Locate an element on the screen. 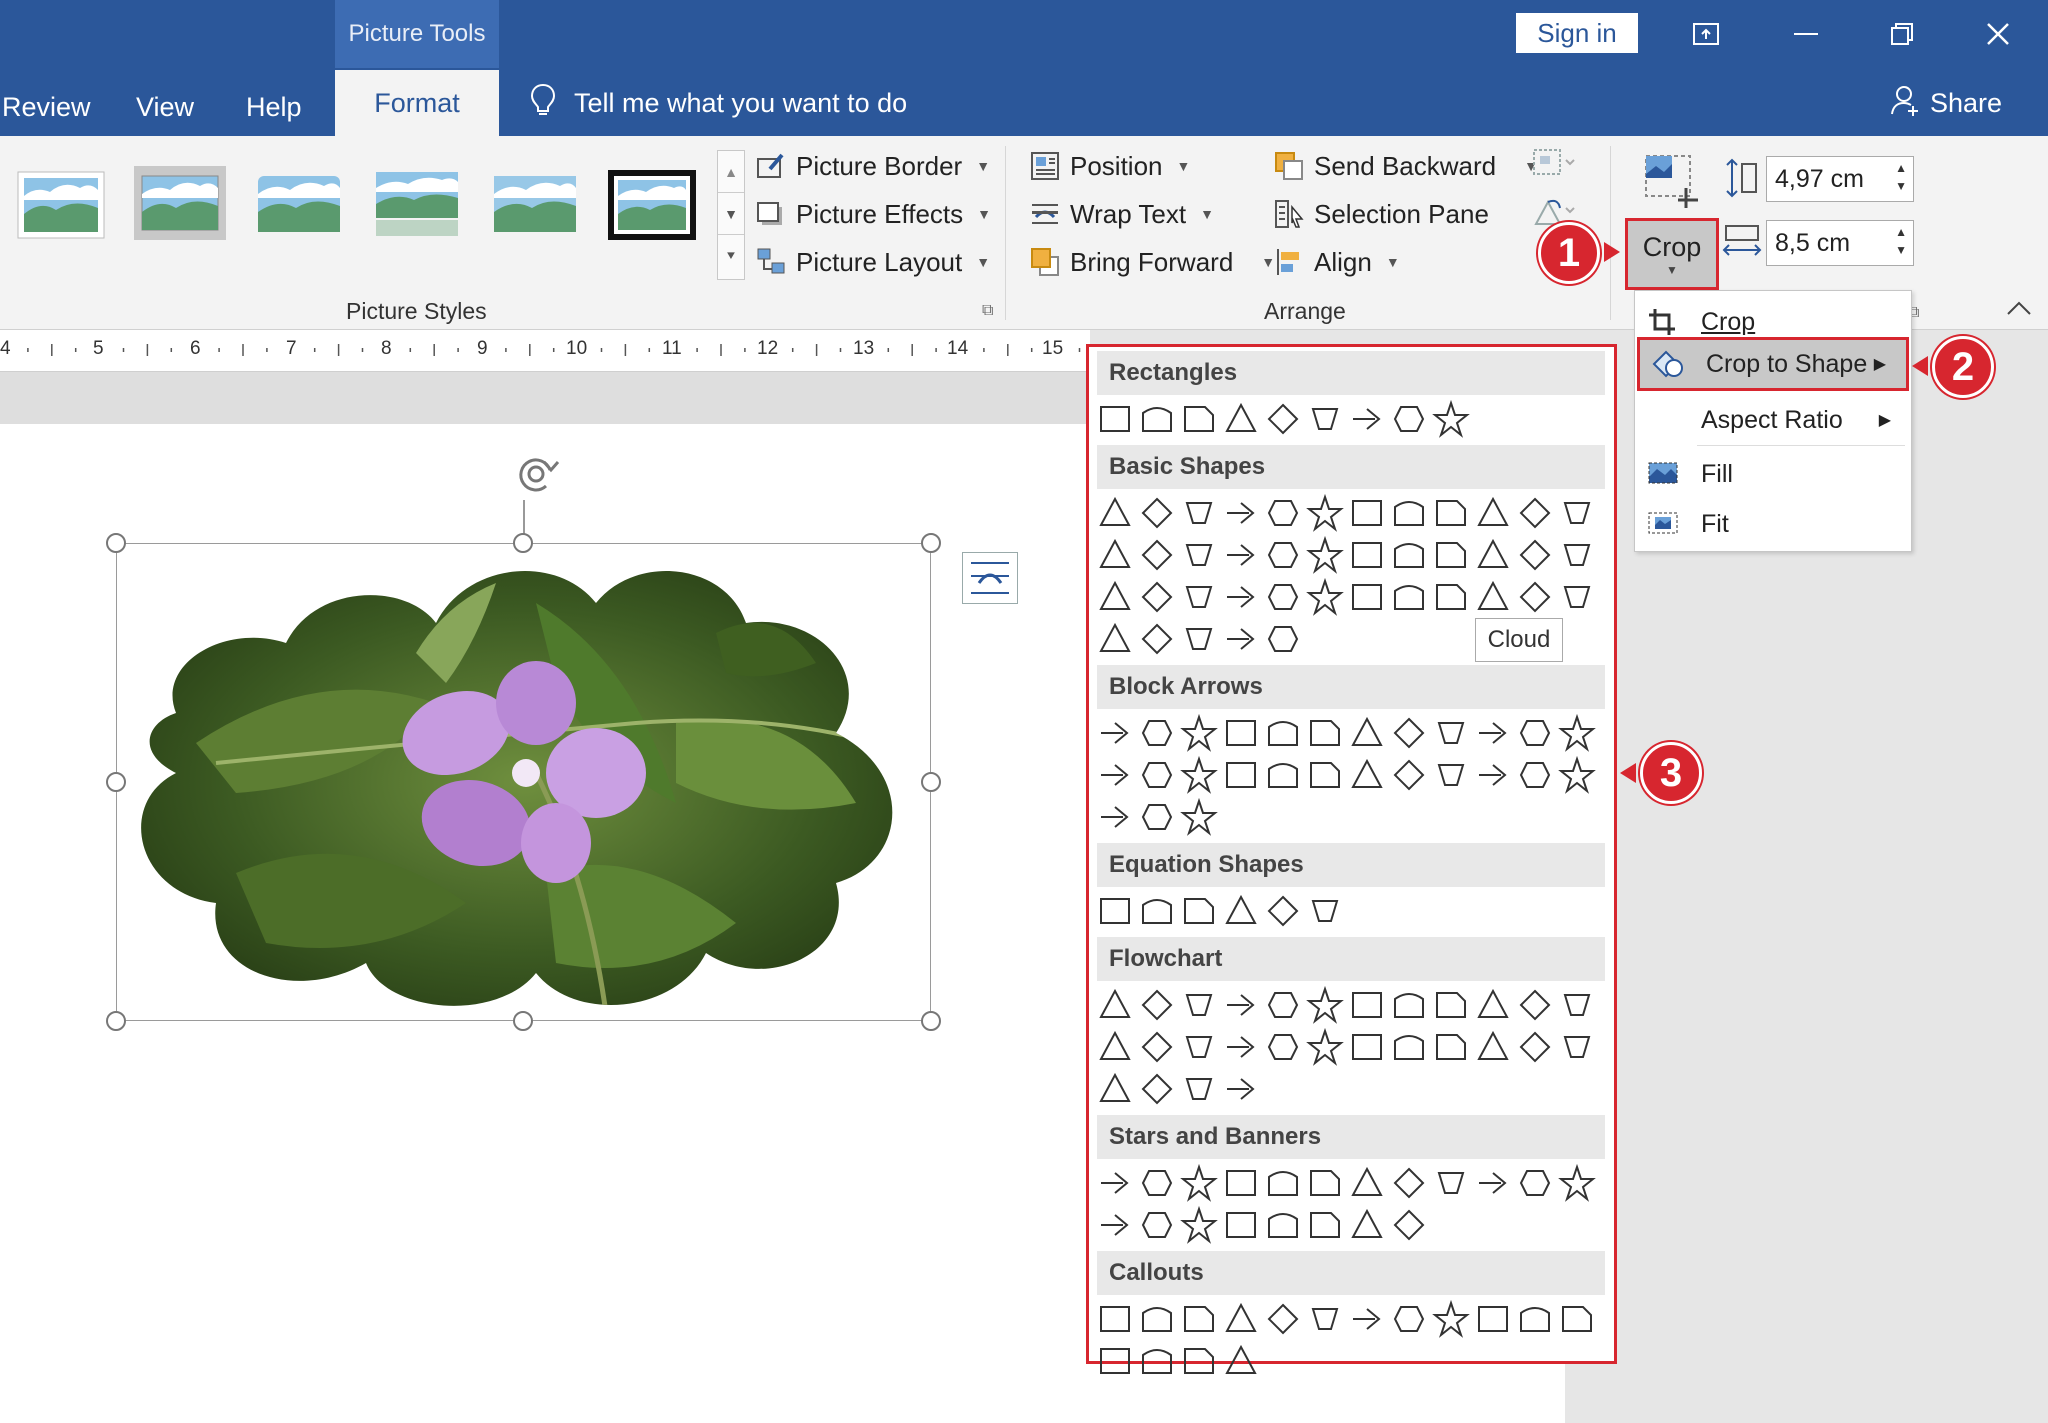 This screenshot has height=1423, width=2048. minimize-icon is located at coordinates (1806, 34).